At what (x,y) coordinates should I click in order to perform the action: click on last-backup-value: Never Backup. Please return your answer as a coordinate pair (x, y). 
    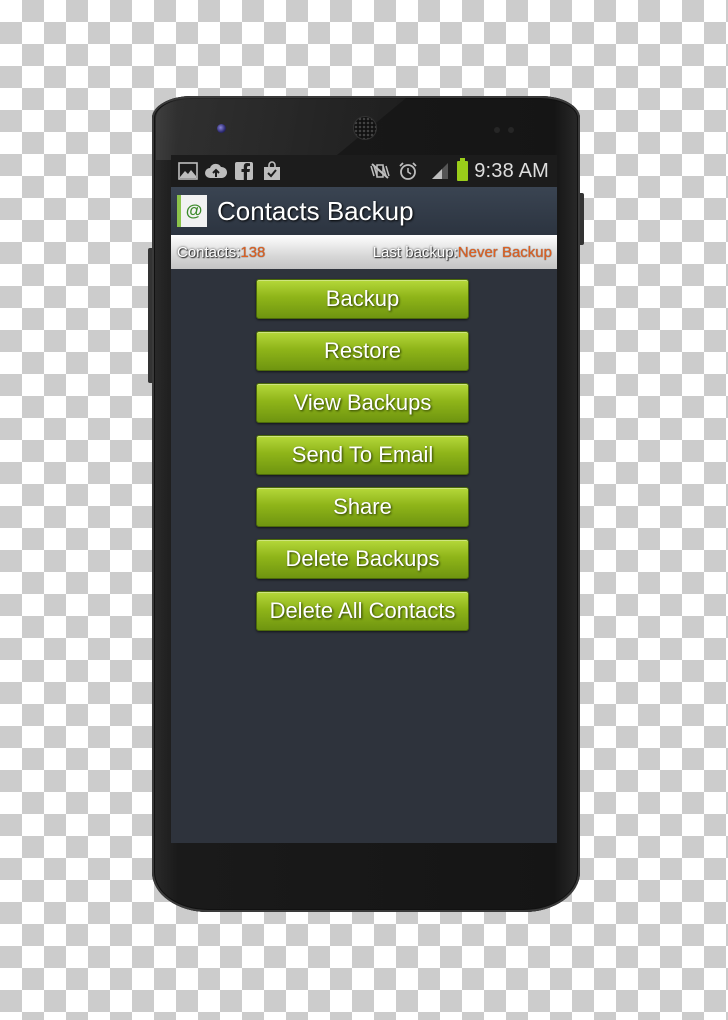
    Looking at the image, I should click on (504, 252).